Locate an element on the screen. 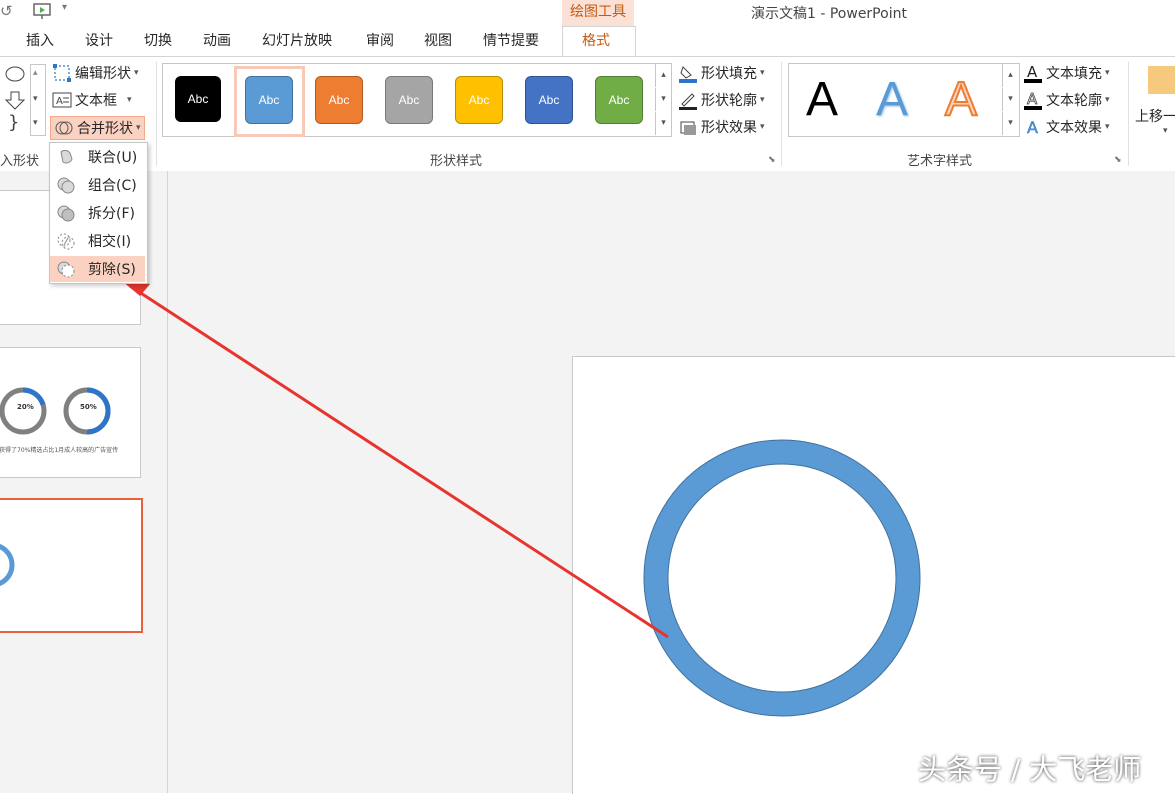 The height and width of the screenshot is (794, 1175). menu-item-label: 剪除(S) is located at coordinates (112, 270).